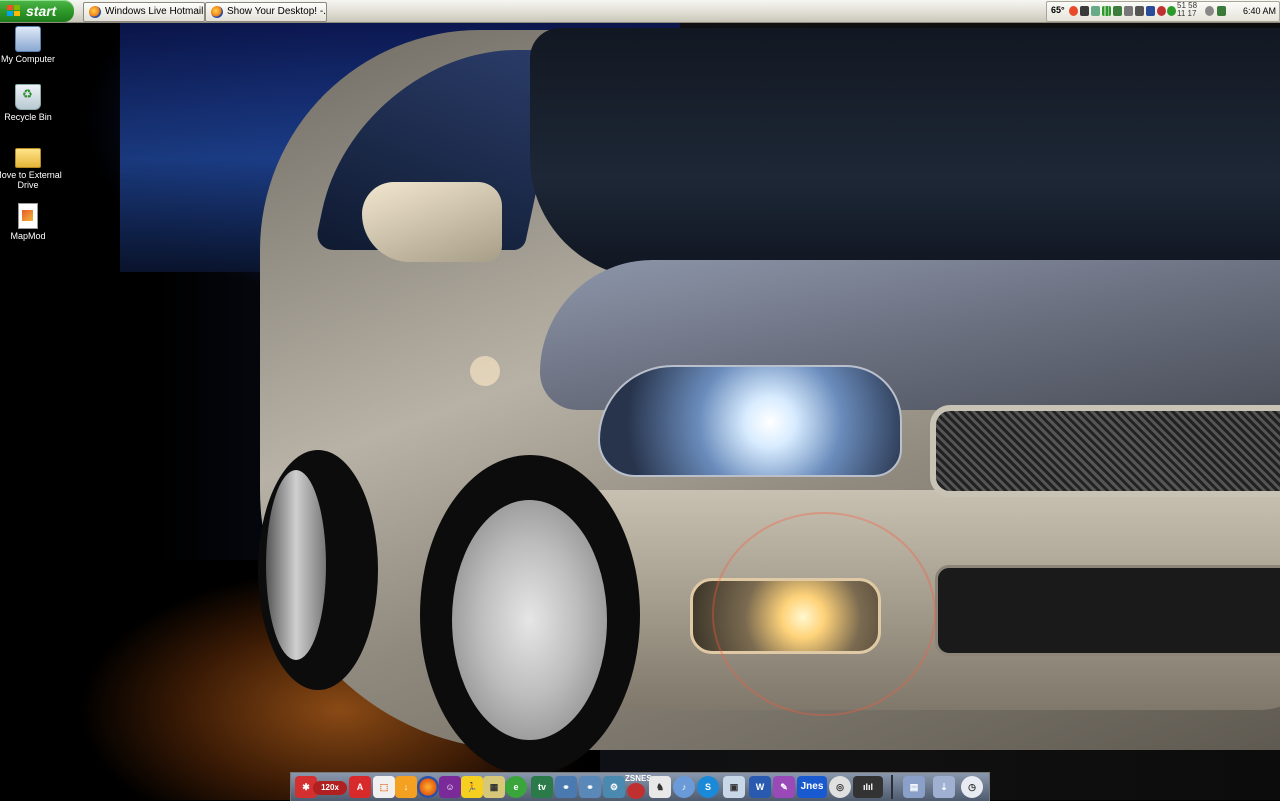  What do you see at coordinates (750, 421) in the screenshot?
I see `wallpaper-car-headlight` at bounding box center [750, 421].